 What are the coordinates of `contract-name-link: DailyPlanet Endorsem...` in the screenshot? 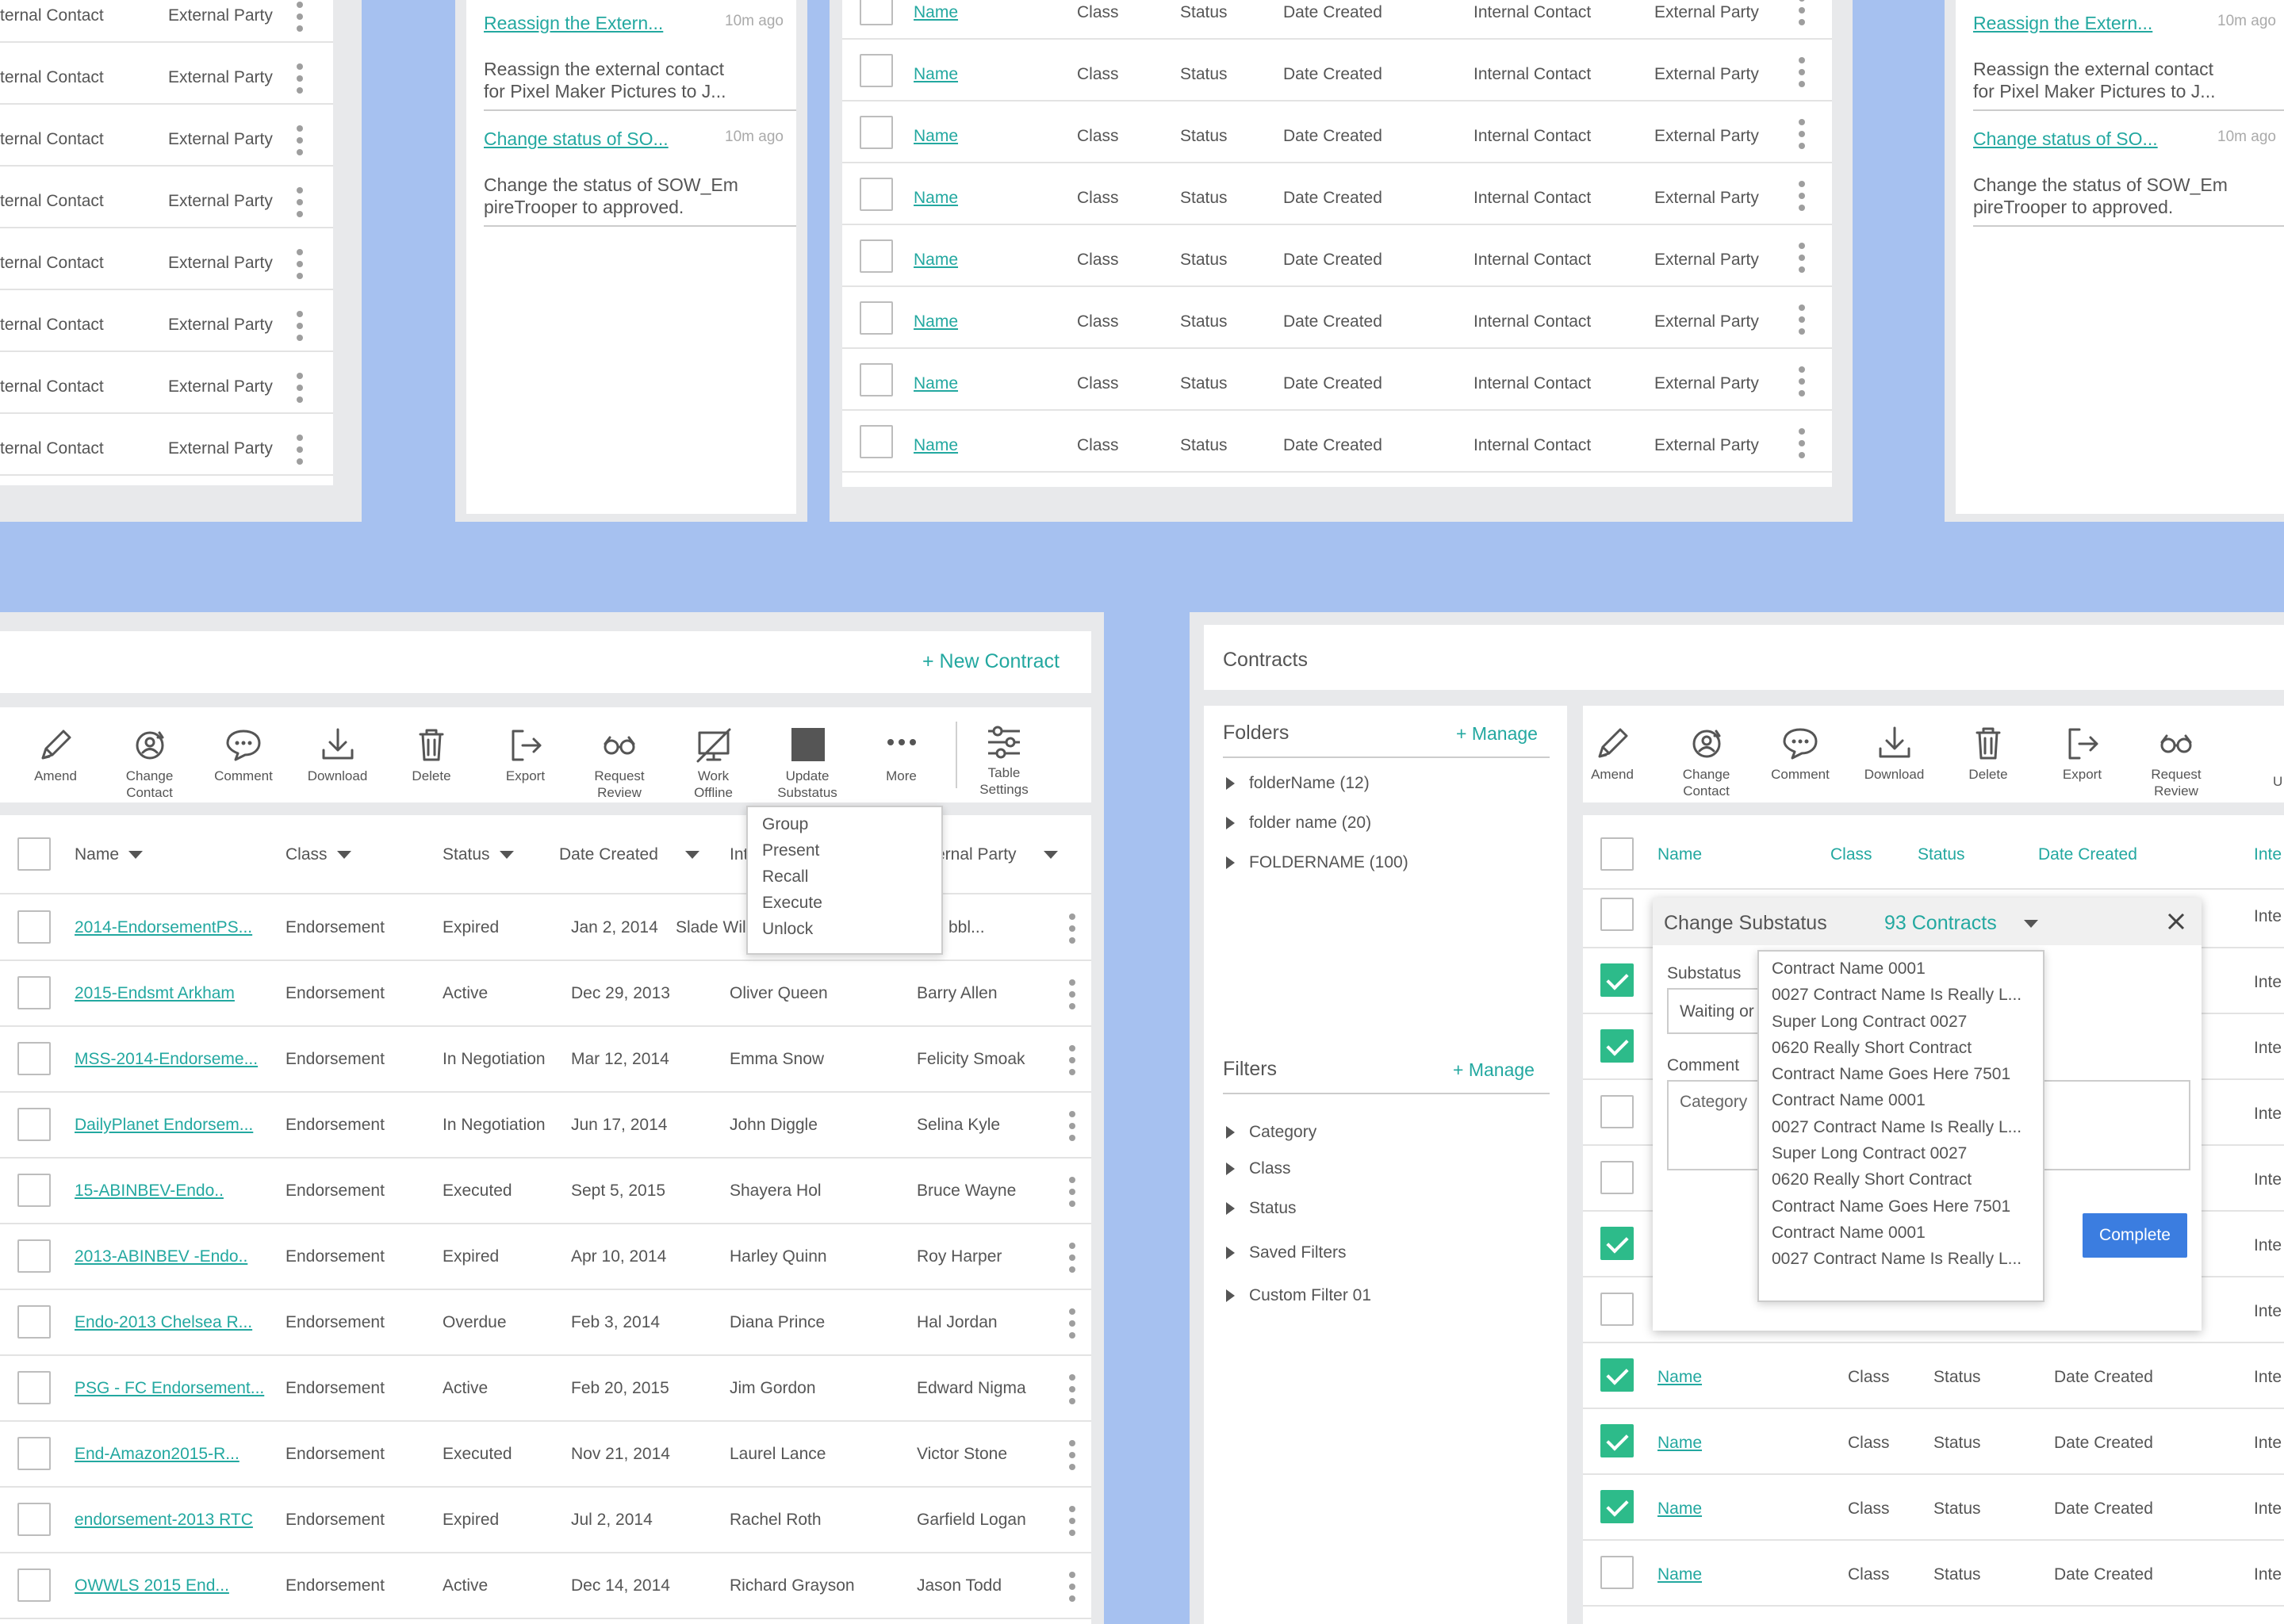 It's located at (164, 1125).